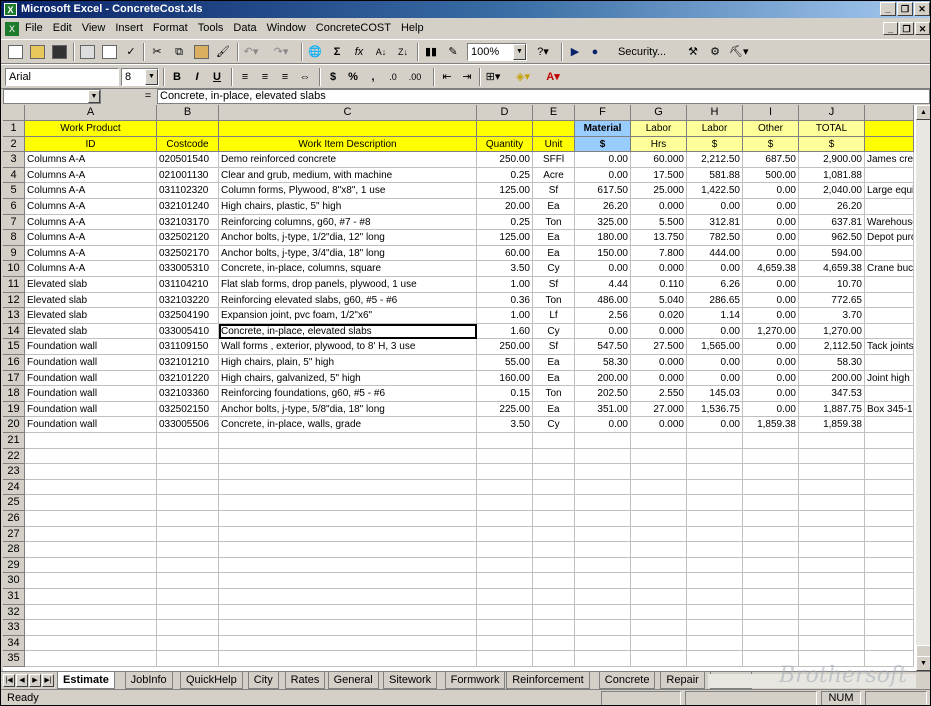  Describe the element at coordinates (832, 222) in the screenshot. I see `table-cell: 637.81` at that location.